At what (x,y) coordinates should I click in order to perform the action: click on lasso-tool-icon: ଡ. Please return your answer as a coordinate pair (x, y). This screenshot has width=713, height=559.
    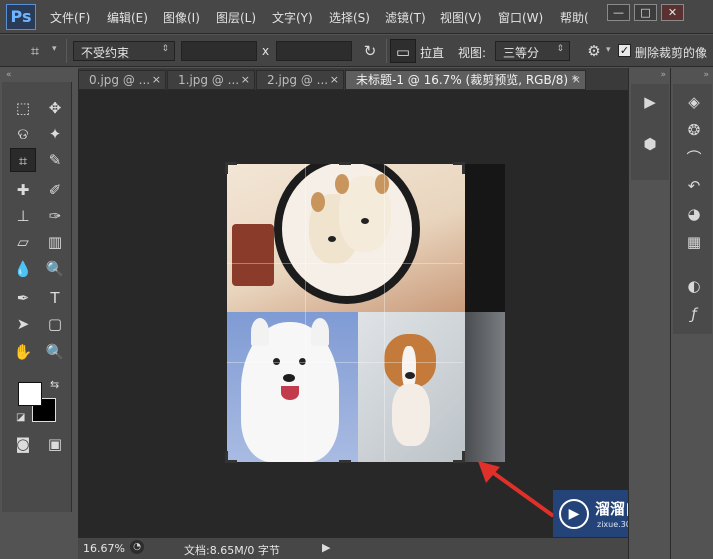
    Looking at the image, I should click on (23, 134).